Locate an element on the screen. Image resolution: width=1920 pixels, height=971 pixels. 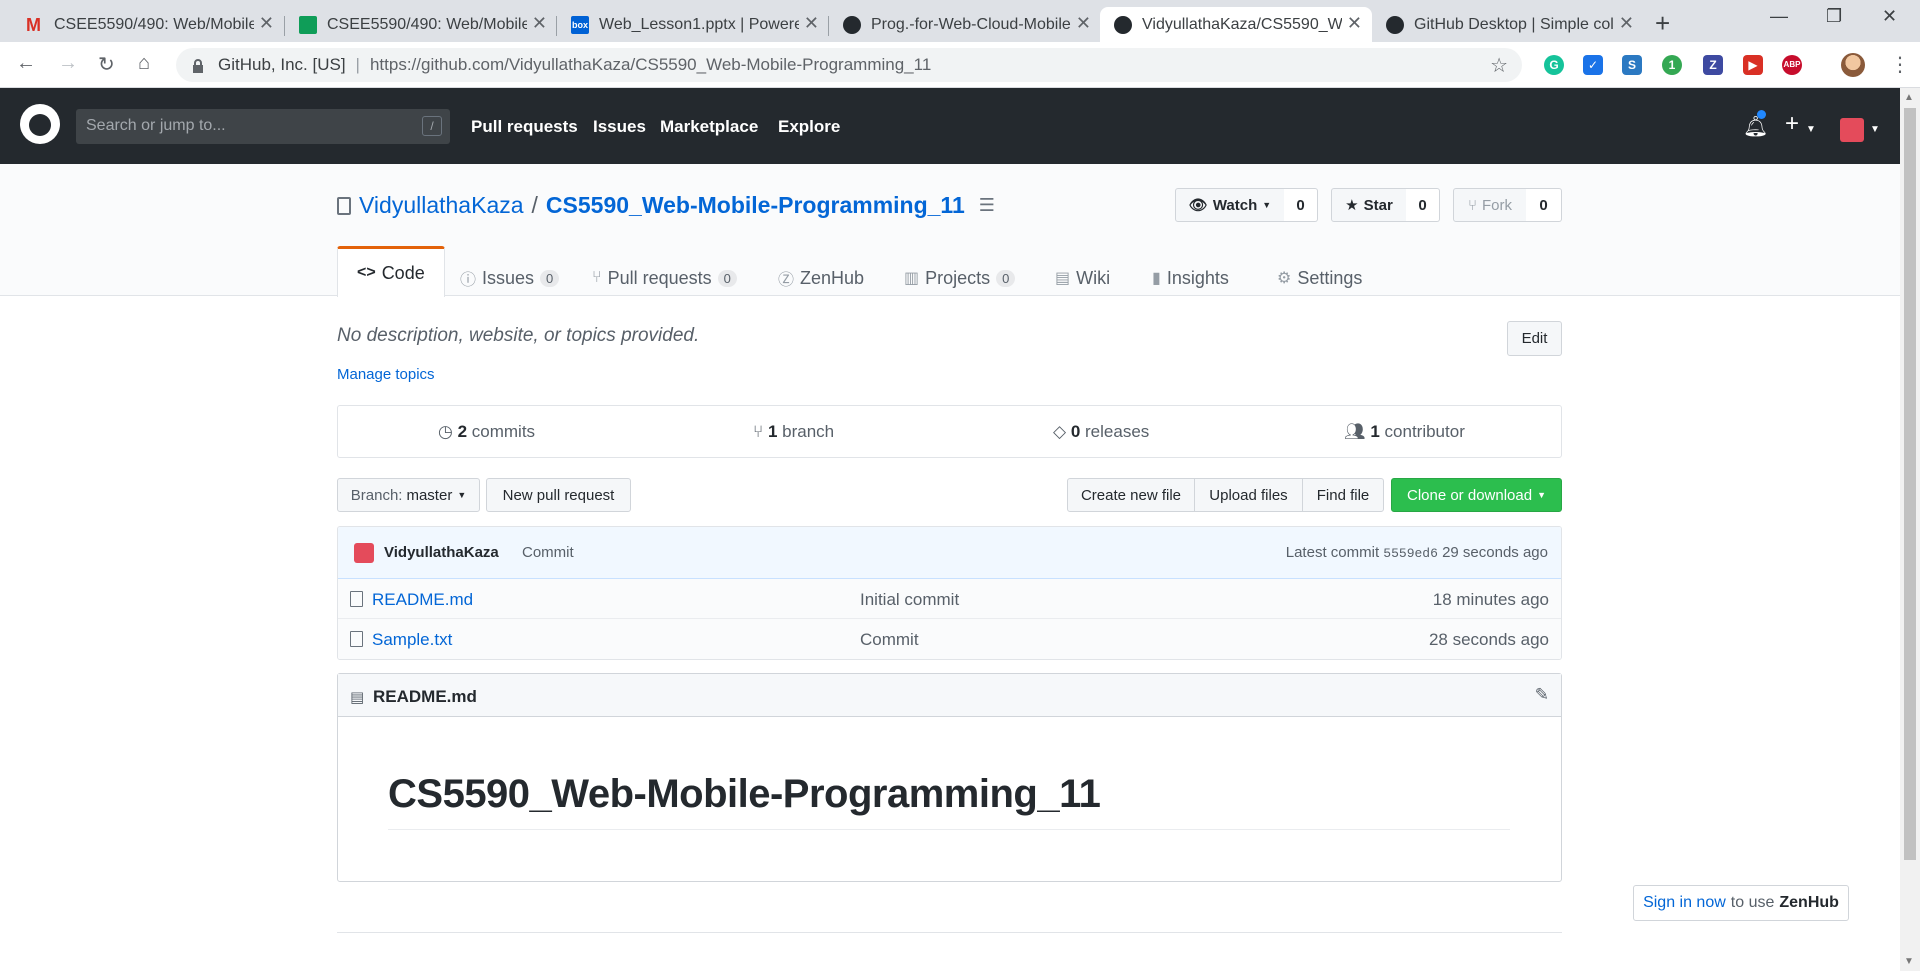
create-new-file-button: Create new file is located at coordinates (1131, 495).